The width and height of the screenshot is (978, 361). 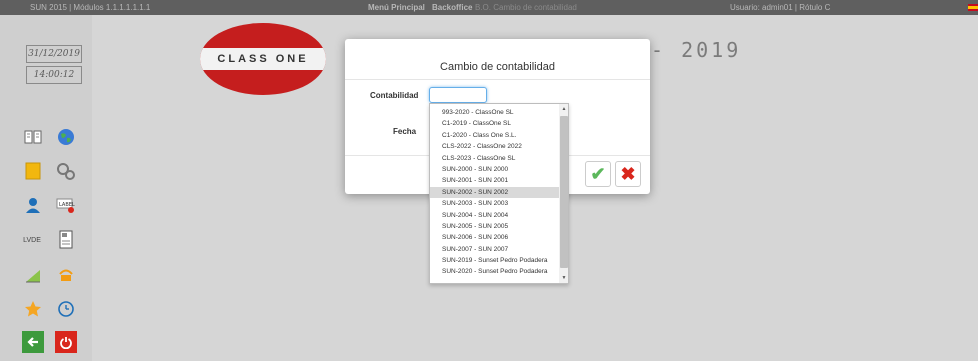 What do you see at coordinates (564, 278) in the screenshot?
I see `scroll-down-icon: ▼` at bounding box center [564, 278].